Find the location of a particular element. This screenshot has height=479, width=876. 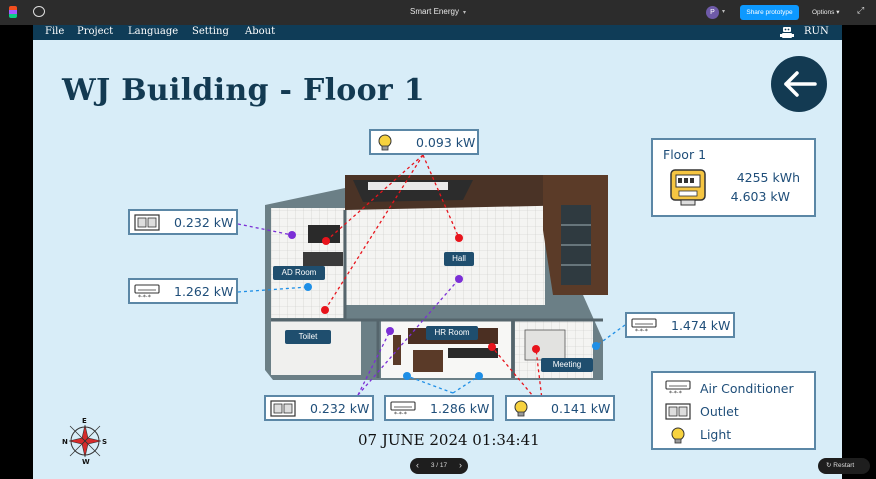

avatar: P is located at coordinates (712, 12).